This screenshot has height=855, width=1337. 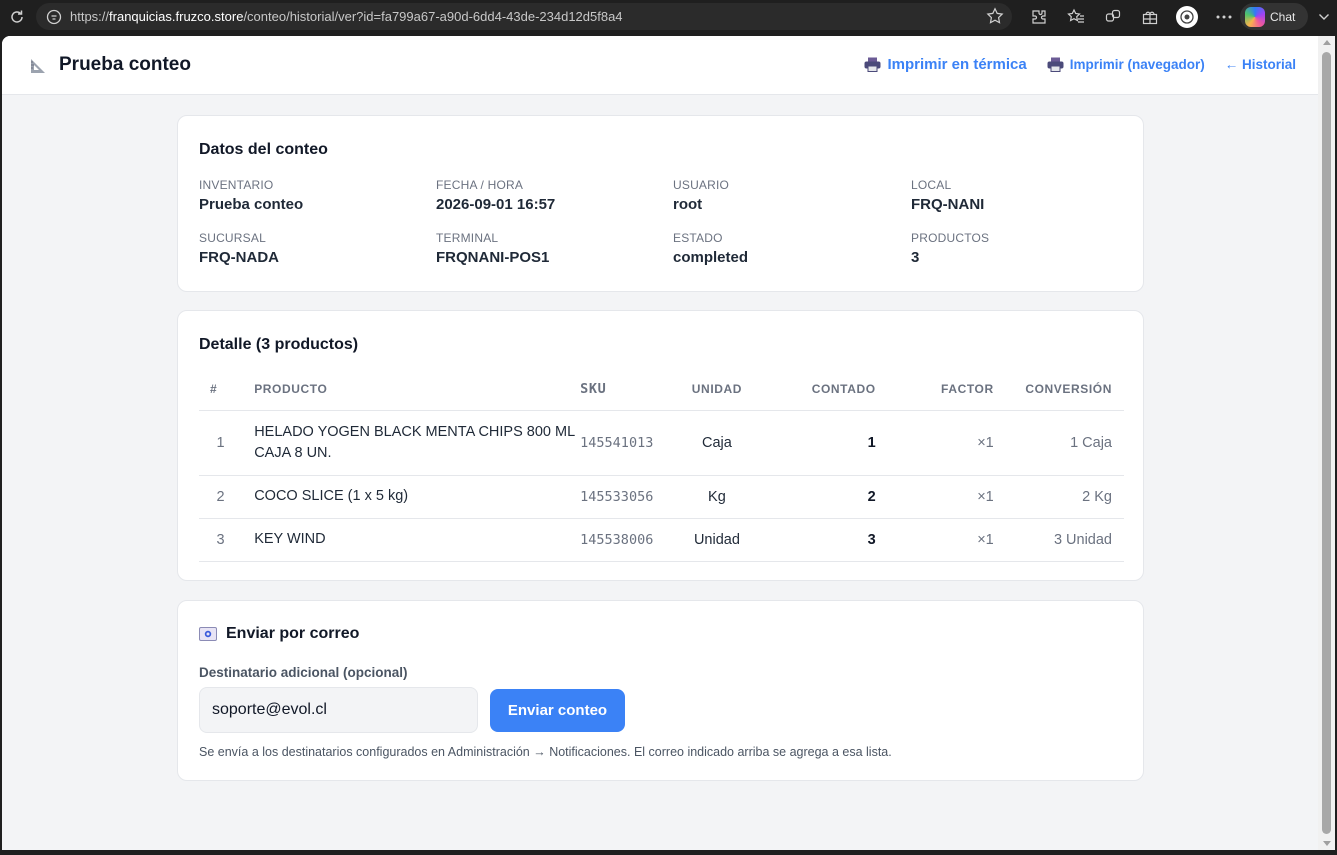 What do you see at coordinates (221, 443) in the screenshot?
I see `row-num: 1` at bounding box center [221, 443].